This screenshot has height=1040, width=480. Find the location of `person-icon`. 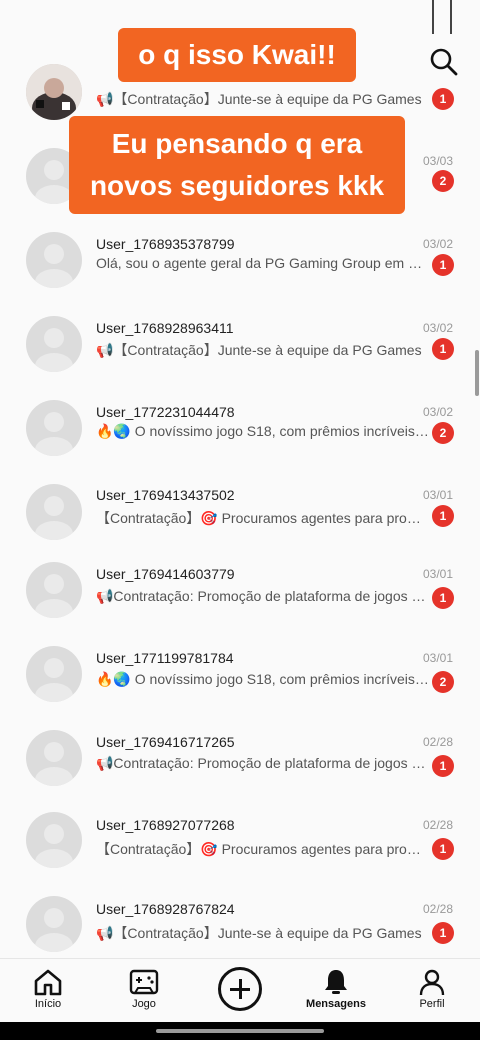

person-icon is located at coordinates (432, 982).